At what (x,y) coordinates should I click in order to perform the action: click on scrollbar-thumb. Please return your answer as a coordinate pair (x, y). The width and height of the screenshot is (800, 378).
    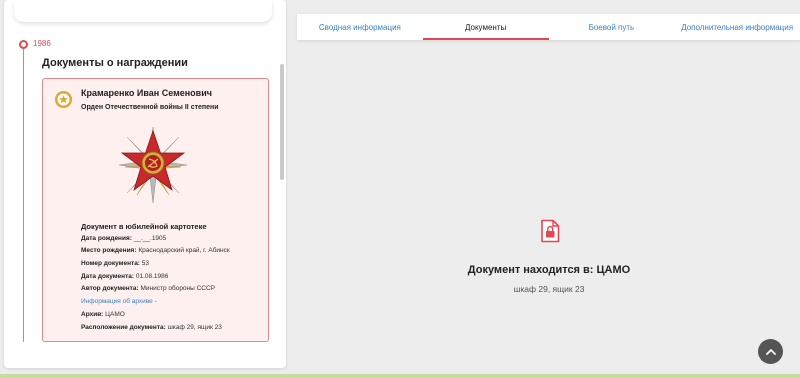
    Looking at the image, I should click on (282, 122).